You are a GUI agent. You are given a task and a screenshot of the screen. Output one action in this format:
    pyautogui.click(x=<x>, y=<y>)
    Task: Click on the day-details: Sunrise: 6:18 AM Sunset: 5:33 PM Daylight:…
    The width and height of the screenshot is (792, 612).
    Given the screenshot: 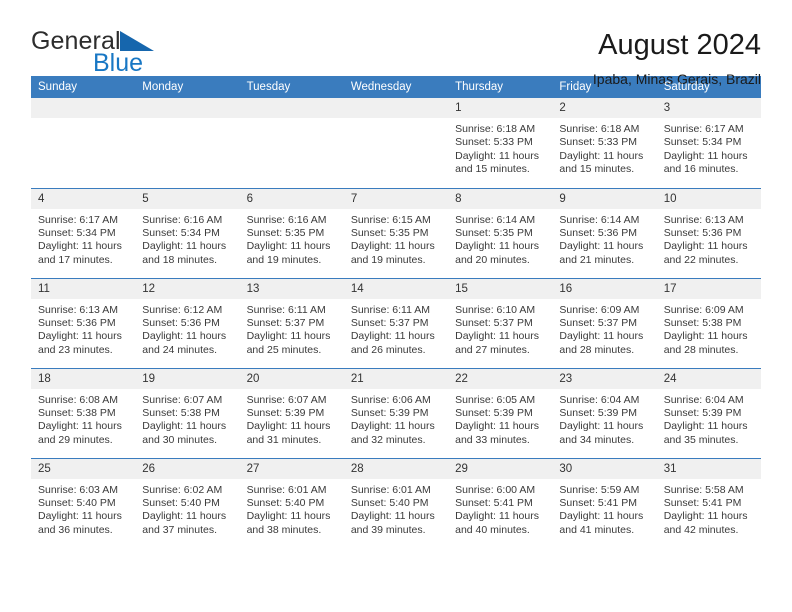 What is the action you would take?
    pyautogui.click(x=604, y=147)
    